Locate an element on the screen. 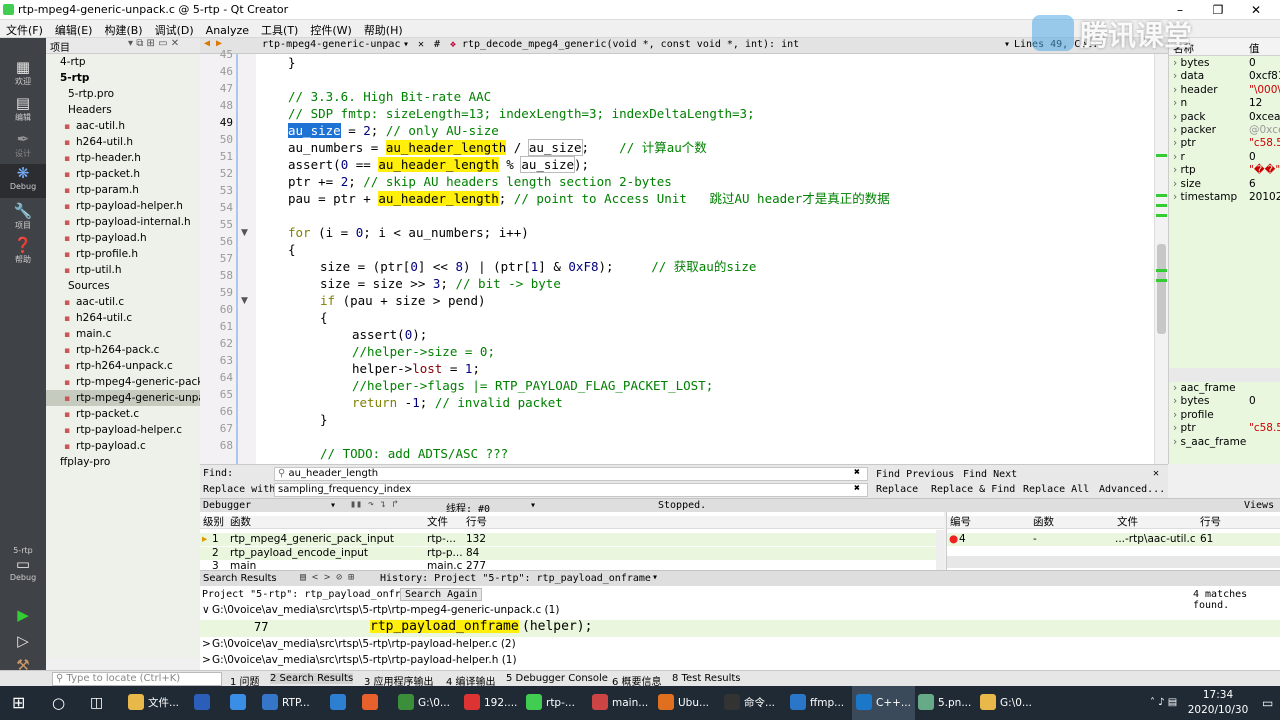 The image size is (1280, 720). tree-file-item: ▪ rtp-payload-helper.h is located at coordinates (123, 206).